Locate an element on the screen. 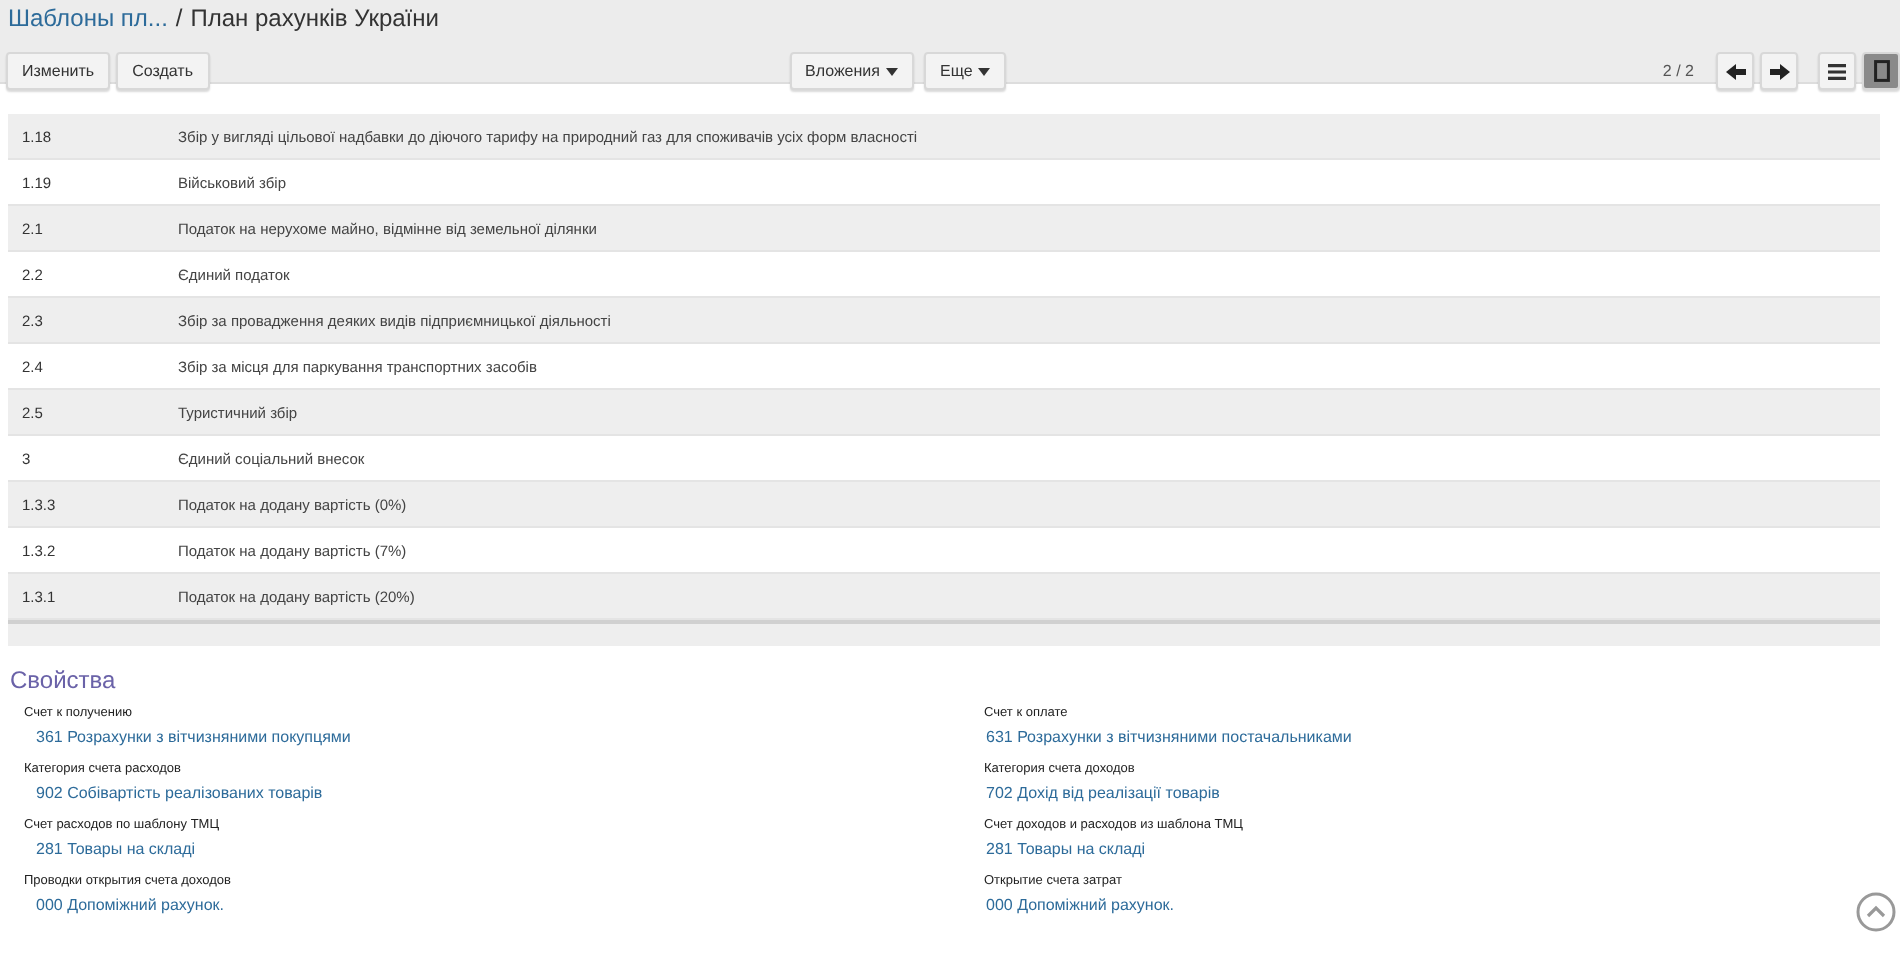 The height and width of the screenshot is (956, 1900). section-title: Свойства is located at coordinates (64, 680).